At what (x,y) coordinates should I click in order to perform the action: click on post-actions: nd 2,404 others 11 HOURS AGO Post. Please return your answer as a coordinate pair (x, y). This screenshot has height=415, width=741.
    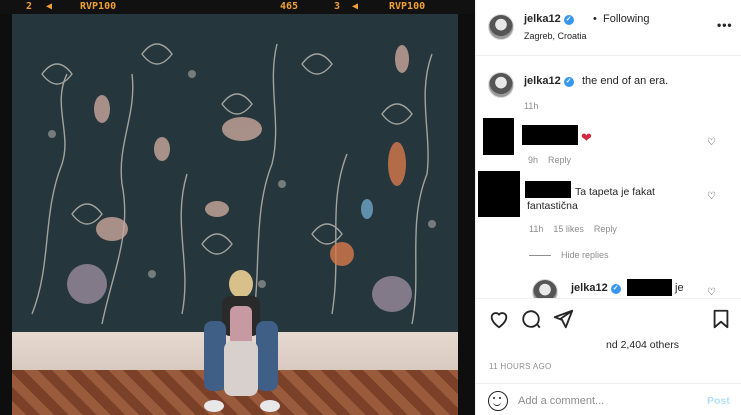
    Looking at the image, I should click on (608, 356).